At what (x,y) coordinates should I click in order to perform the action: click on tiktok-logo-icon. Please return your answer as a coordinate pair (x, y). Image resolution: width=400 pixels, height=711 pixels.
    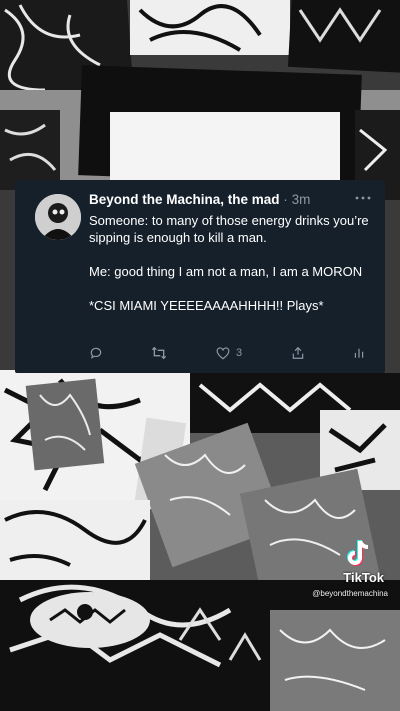
    Looking at the image, I should click on (358, 553).